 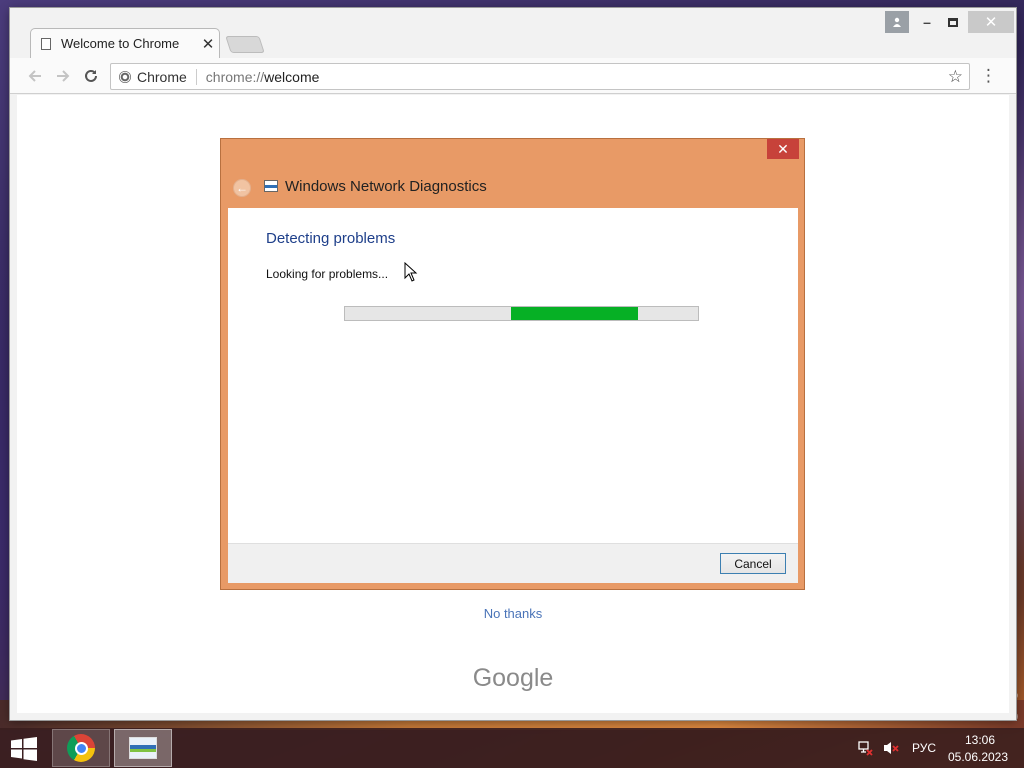 I want to click on tab-close-icon: ✕, so click(x=208, y=44).